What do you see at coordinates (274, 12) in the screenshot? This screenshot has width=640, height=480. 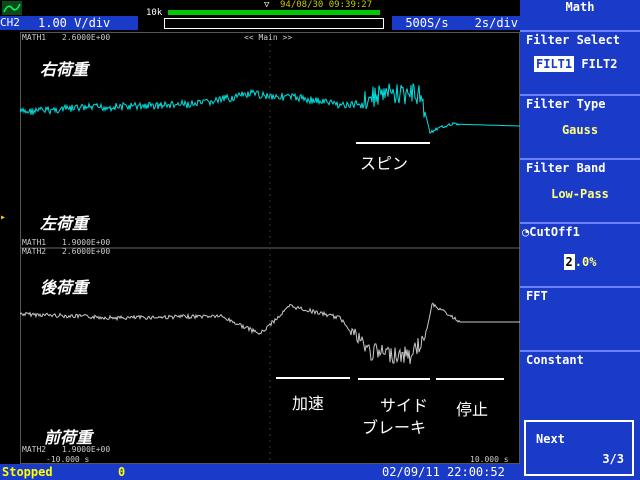 I see `memory-bar` at bounding box center [274, 12].